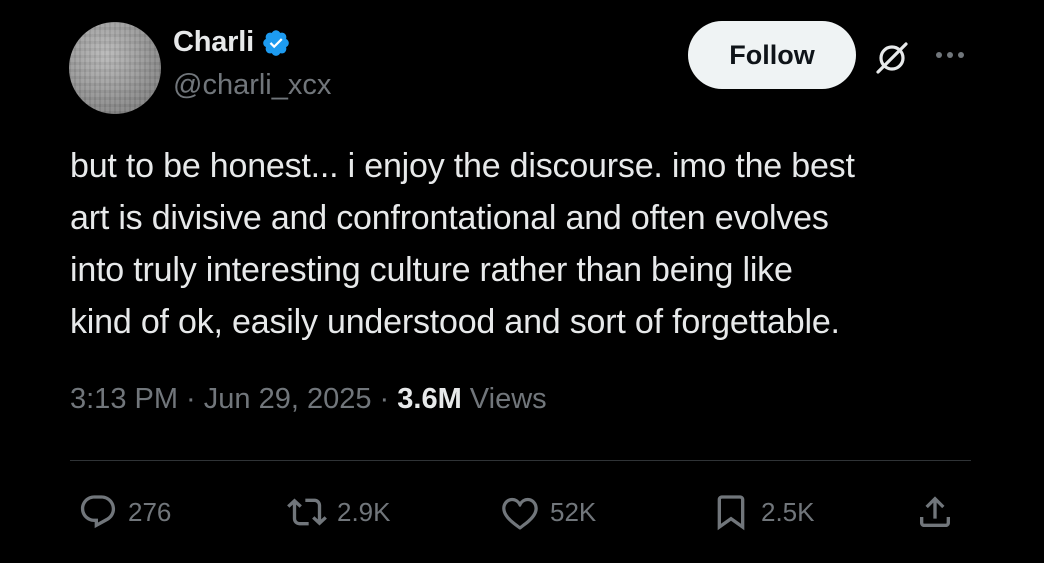  What do you see at coordinates (213, 42) in the screenshot?
I see `author-display-name: Charli` at bounding box center [213, 42].